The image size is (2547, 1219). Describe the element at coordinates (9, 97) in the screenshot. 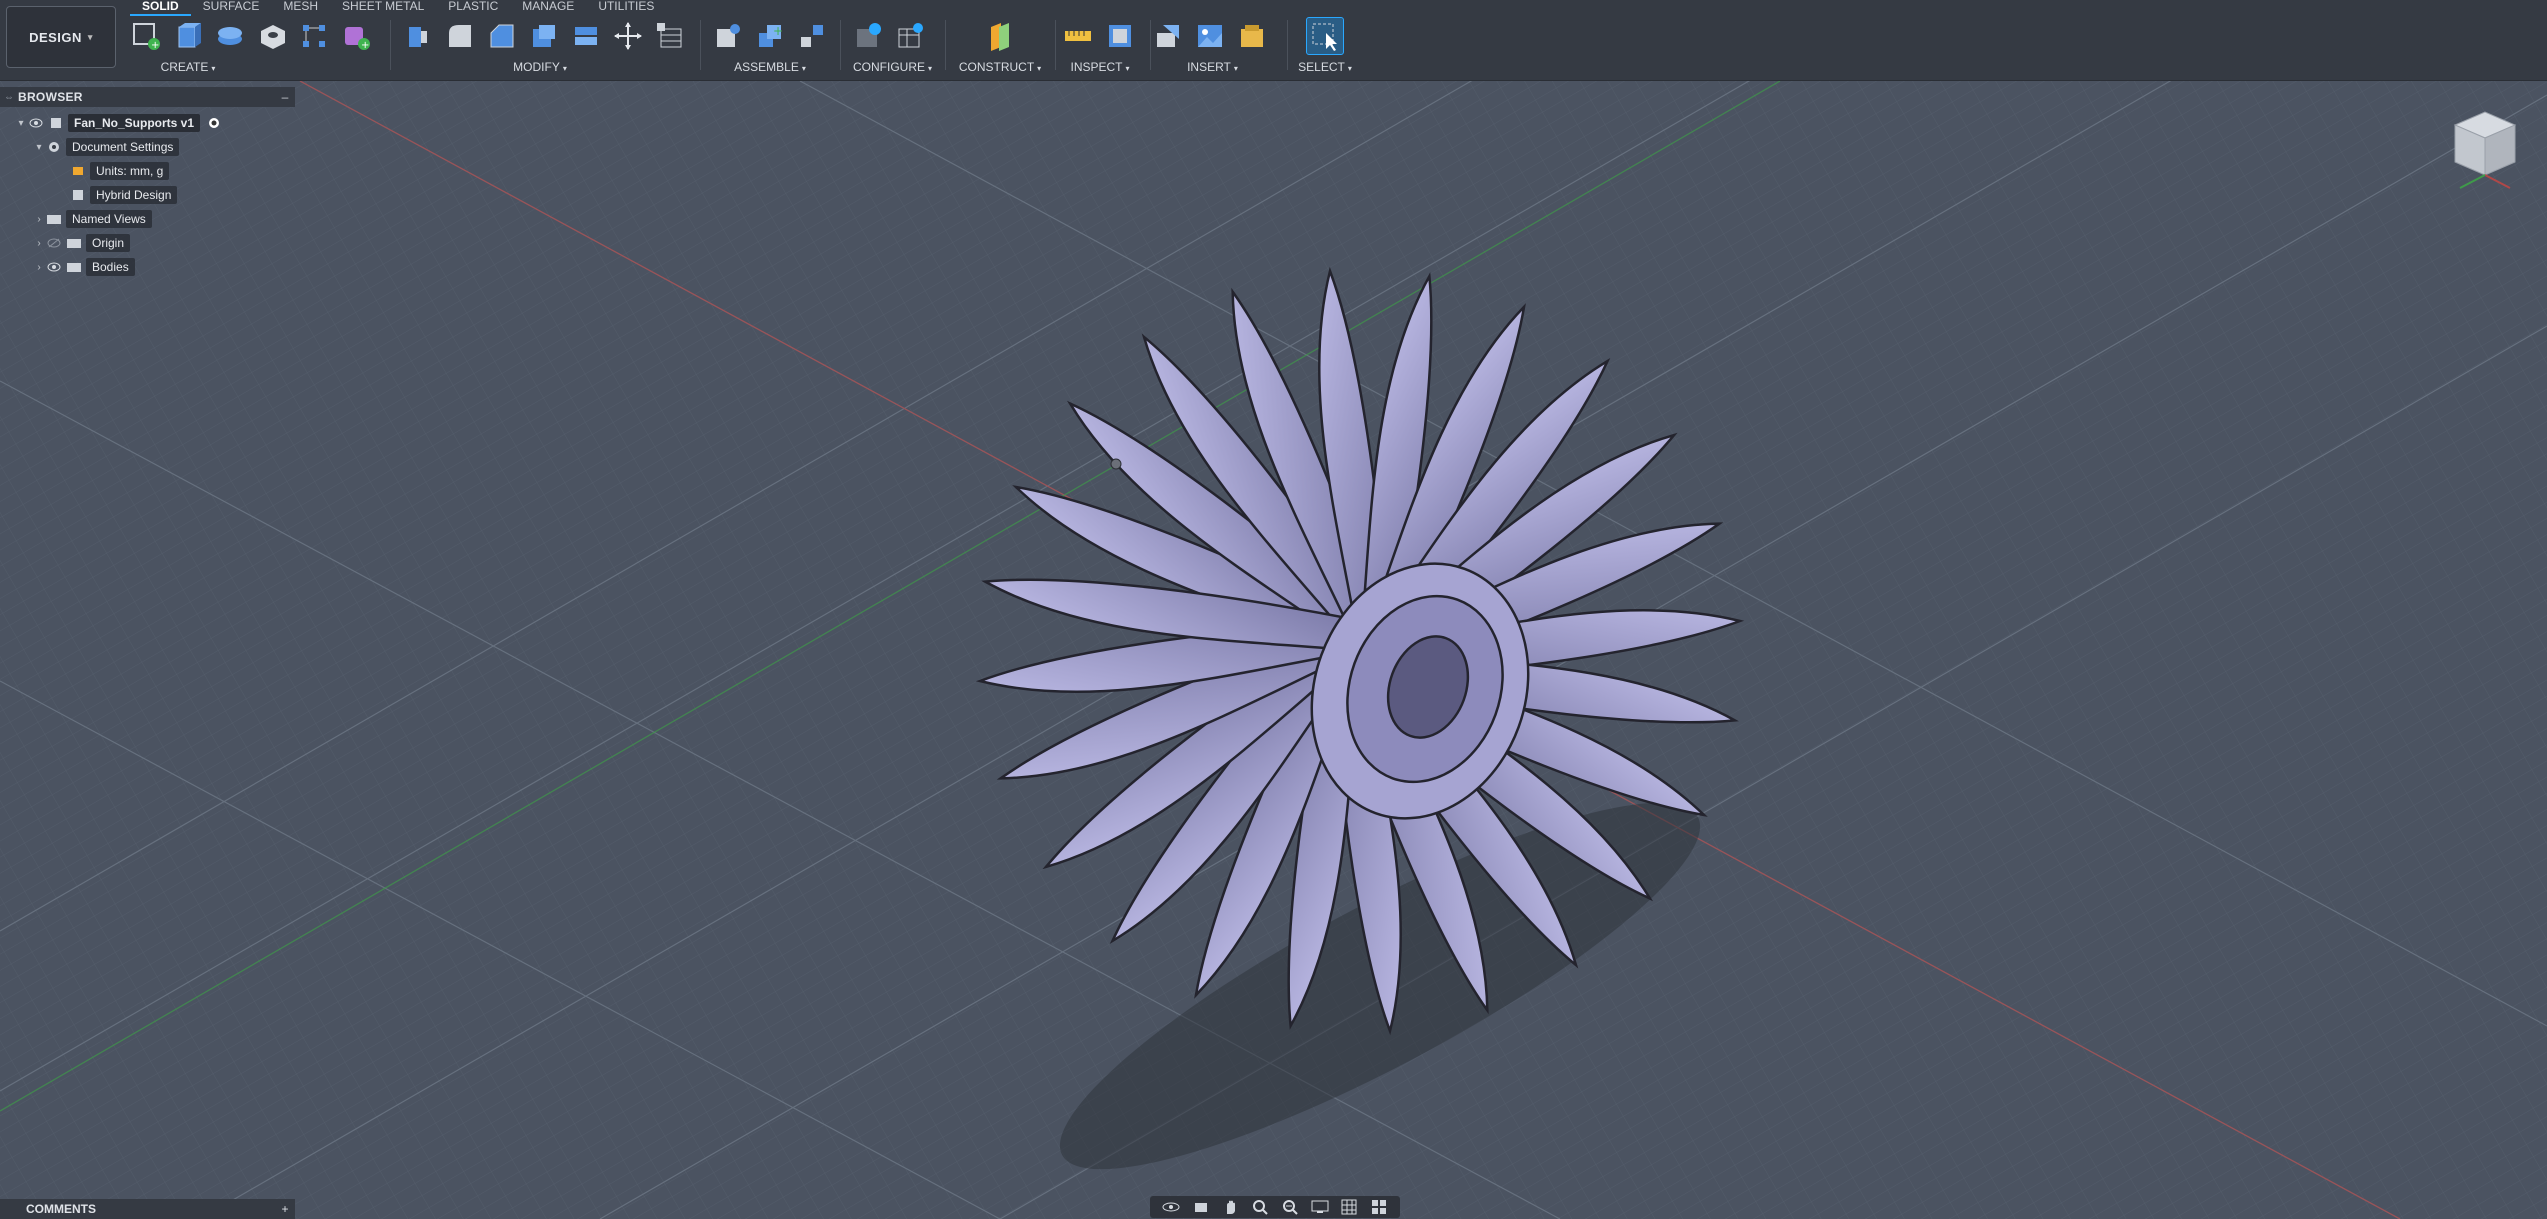

I see `drag-handle-icon: ⇔` at that location.